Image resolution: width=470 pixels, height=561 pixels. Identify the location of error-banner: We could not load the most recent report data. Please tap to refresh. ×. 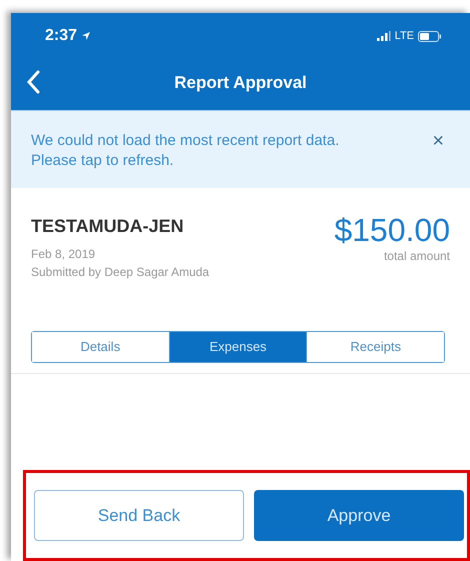
(240, 149).